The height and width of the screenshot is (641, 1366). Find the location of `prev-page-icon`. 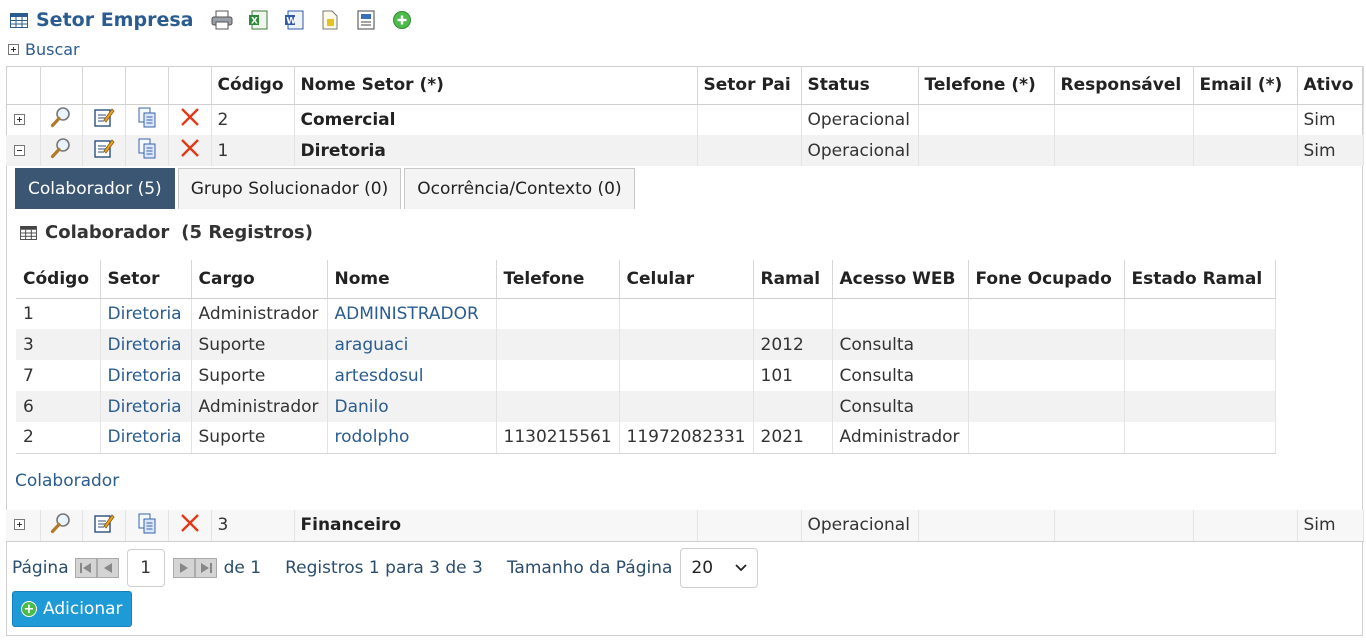

prev-page-icon is located at coordinates (107, 568).